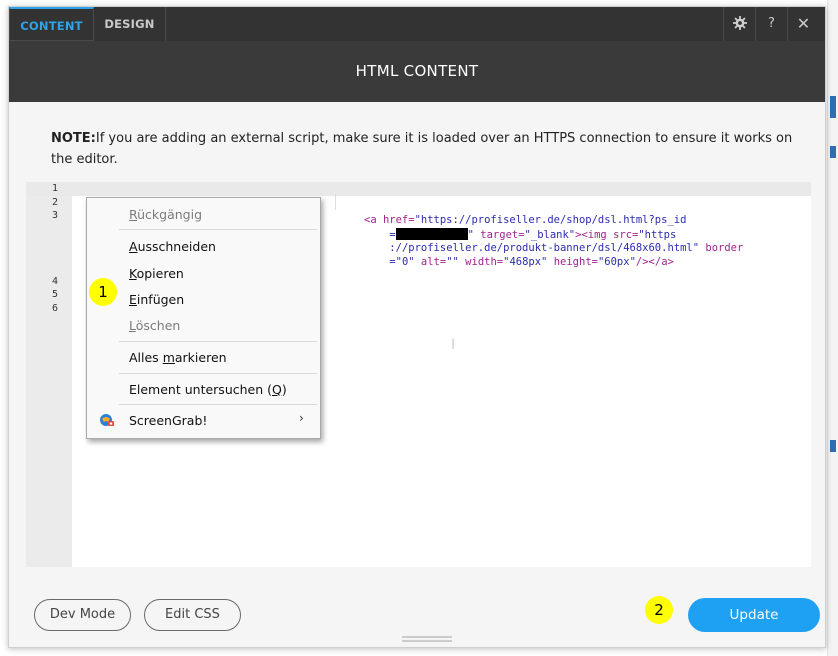 This screenshot has width=838, height=656. I want to click on code-token: target=, so click(502, 234).